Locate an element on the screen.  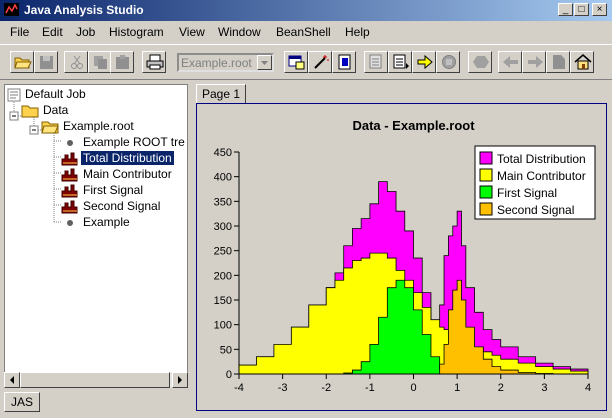
copy-icon is located at coordinates (100, 62).